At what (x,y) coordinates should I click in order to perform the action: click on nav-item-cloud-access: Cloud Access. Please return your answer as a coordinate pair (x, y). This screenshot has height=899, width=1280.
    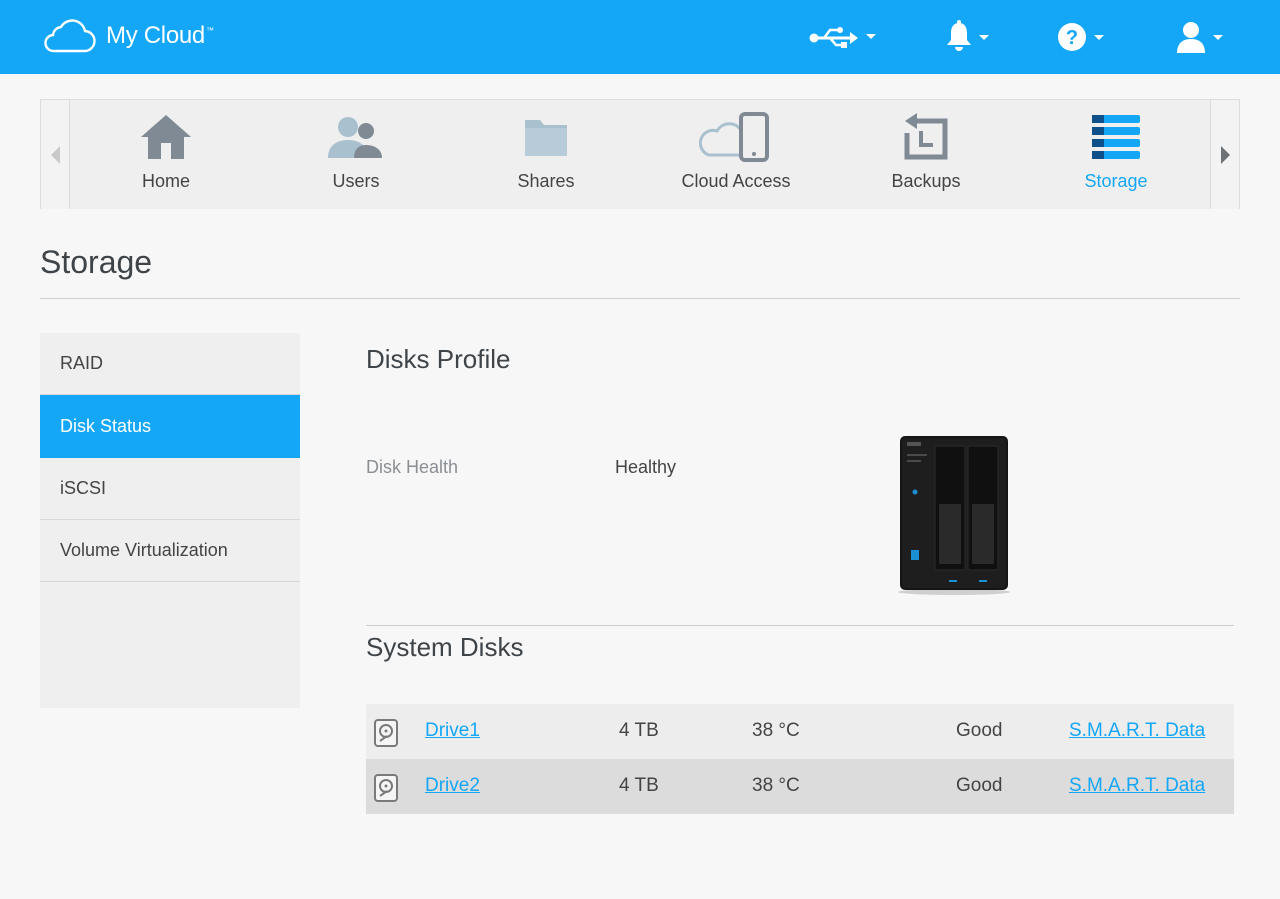
    Looking at the image, I should click on (736, 154).